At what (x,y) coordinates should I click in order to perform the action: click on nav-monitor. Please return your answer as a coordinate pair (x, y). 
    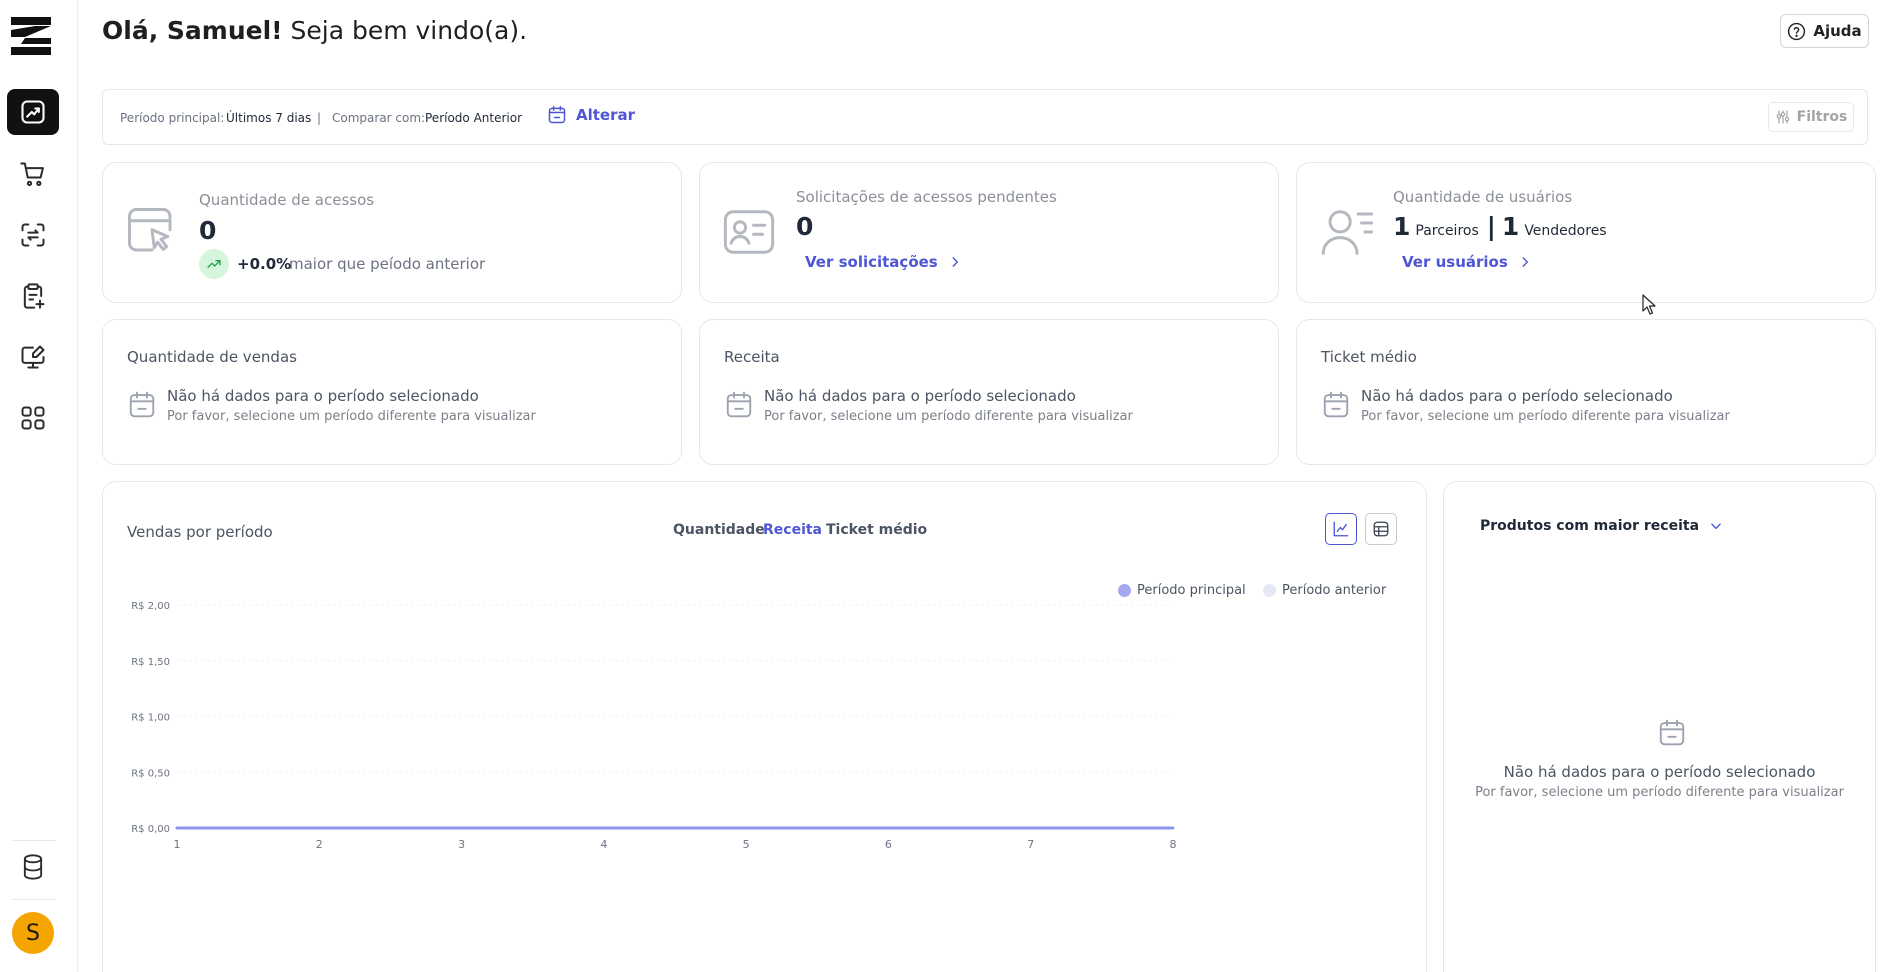
    Looking at the image, I should click on (33, 357).